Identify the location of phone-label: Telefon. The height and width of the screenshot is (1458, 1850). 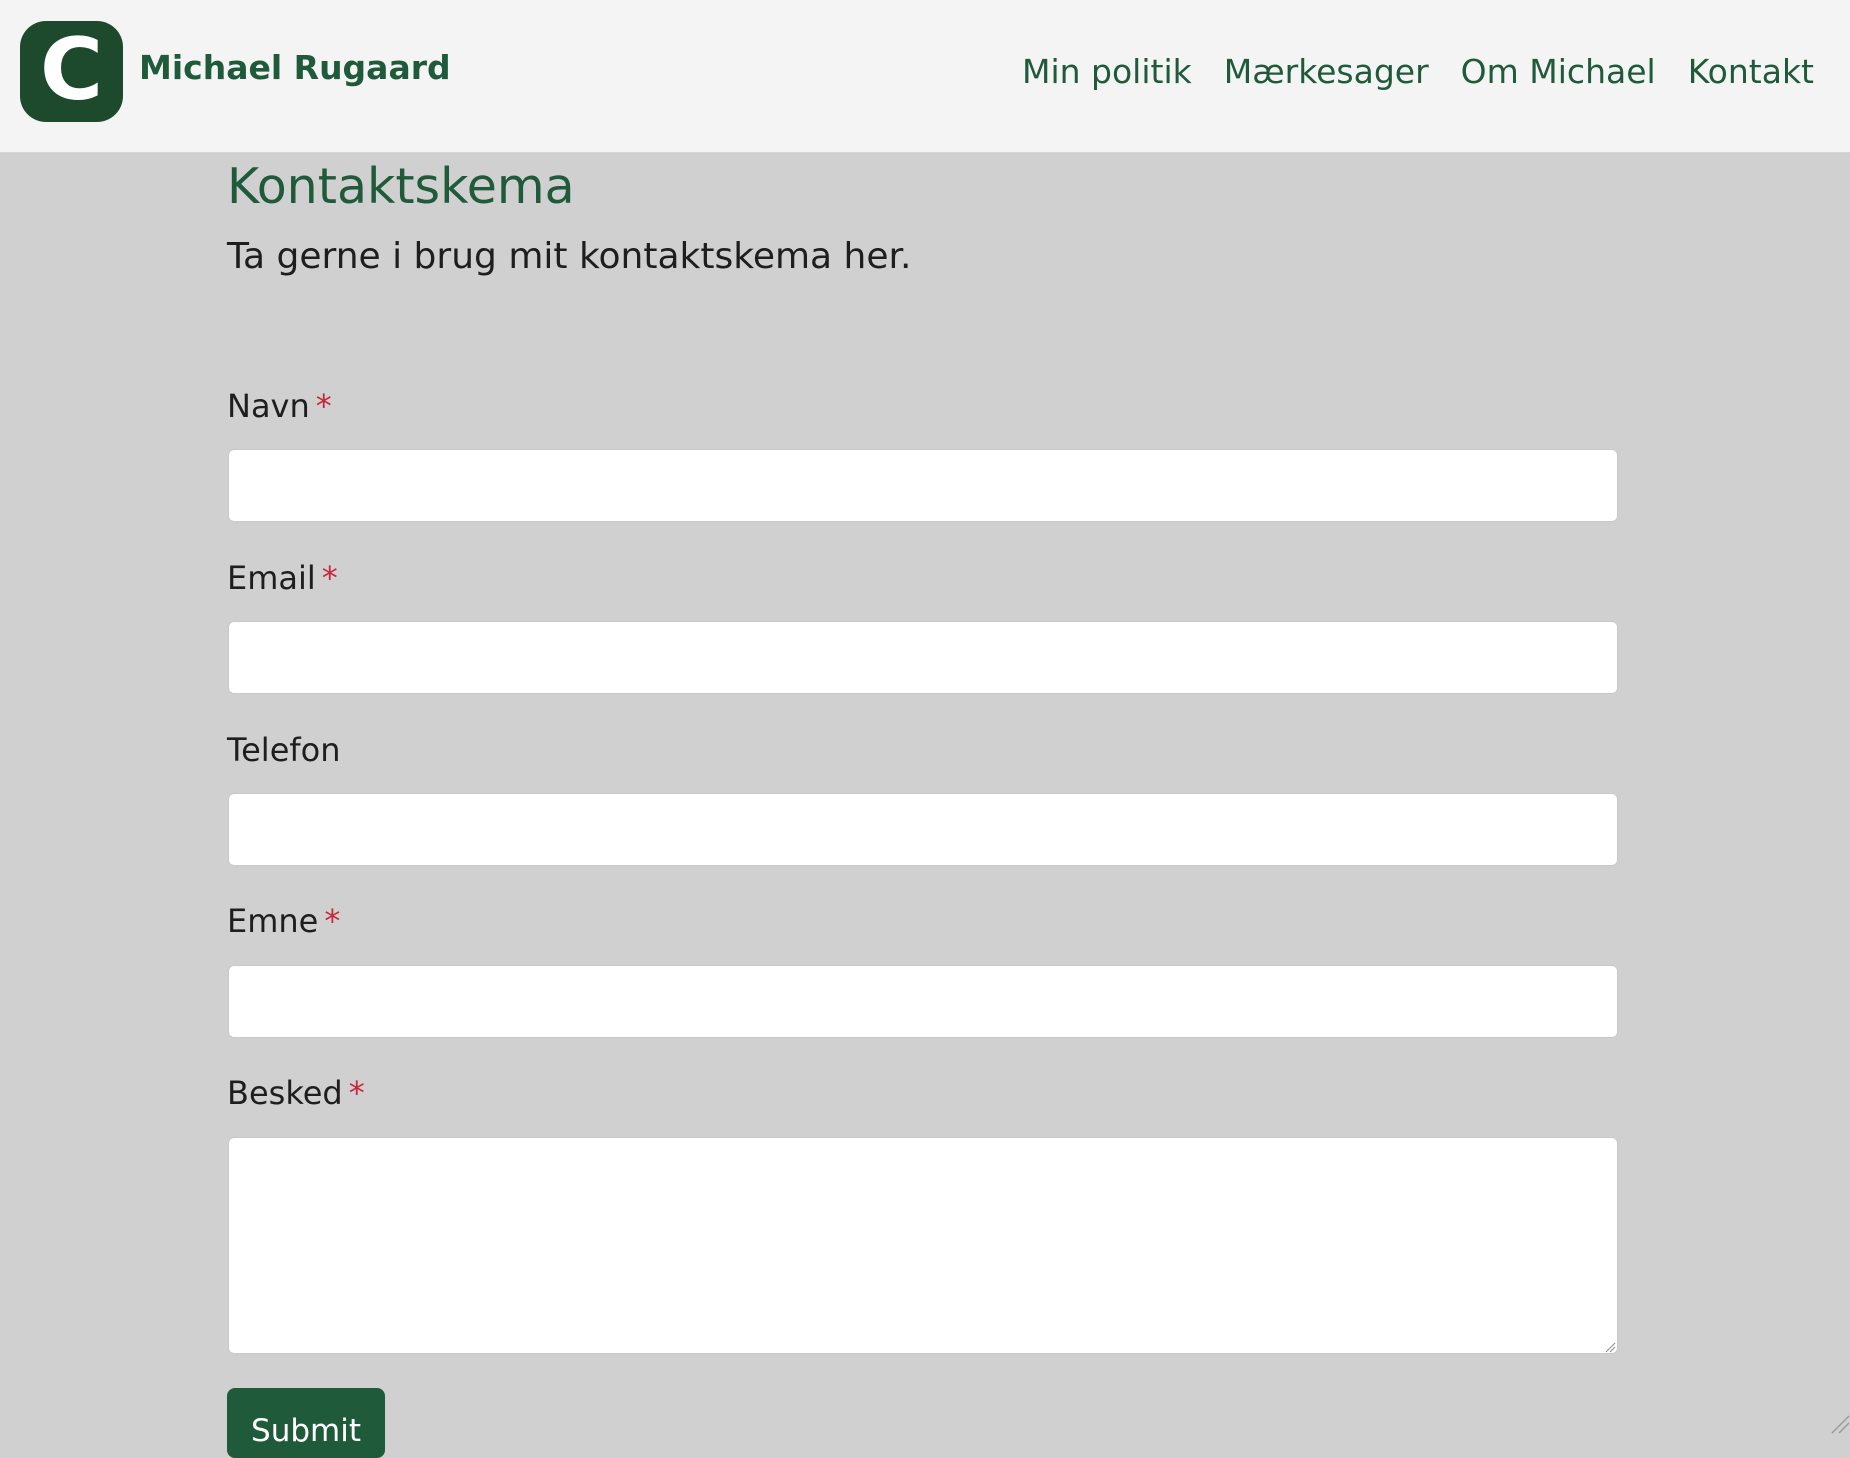
(284, 750).